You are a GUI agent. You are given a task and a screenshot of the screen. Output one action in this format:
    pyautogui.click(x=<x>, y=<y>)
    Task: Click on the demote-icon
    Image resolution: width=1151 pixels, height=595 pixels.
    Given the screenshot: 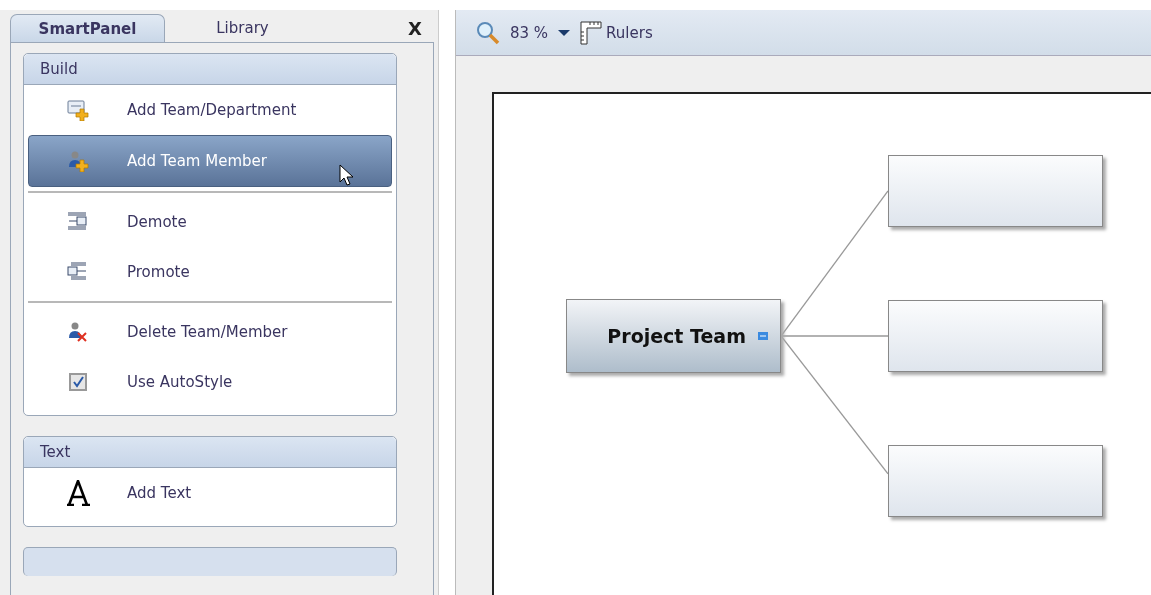 What is the action you would take?
    pyautogui.click(x=78, y=222)
    